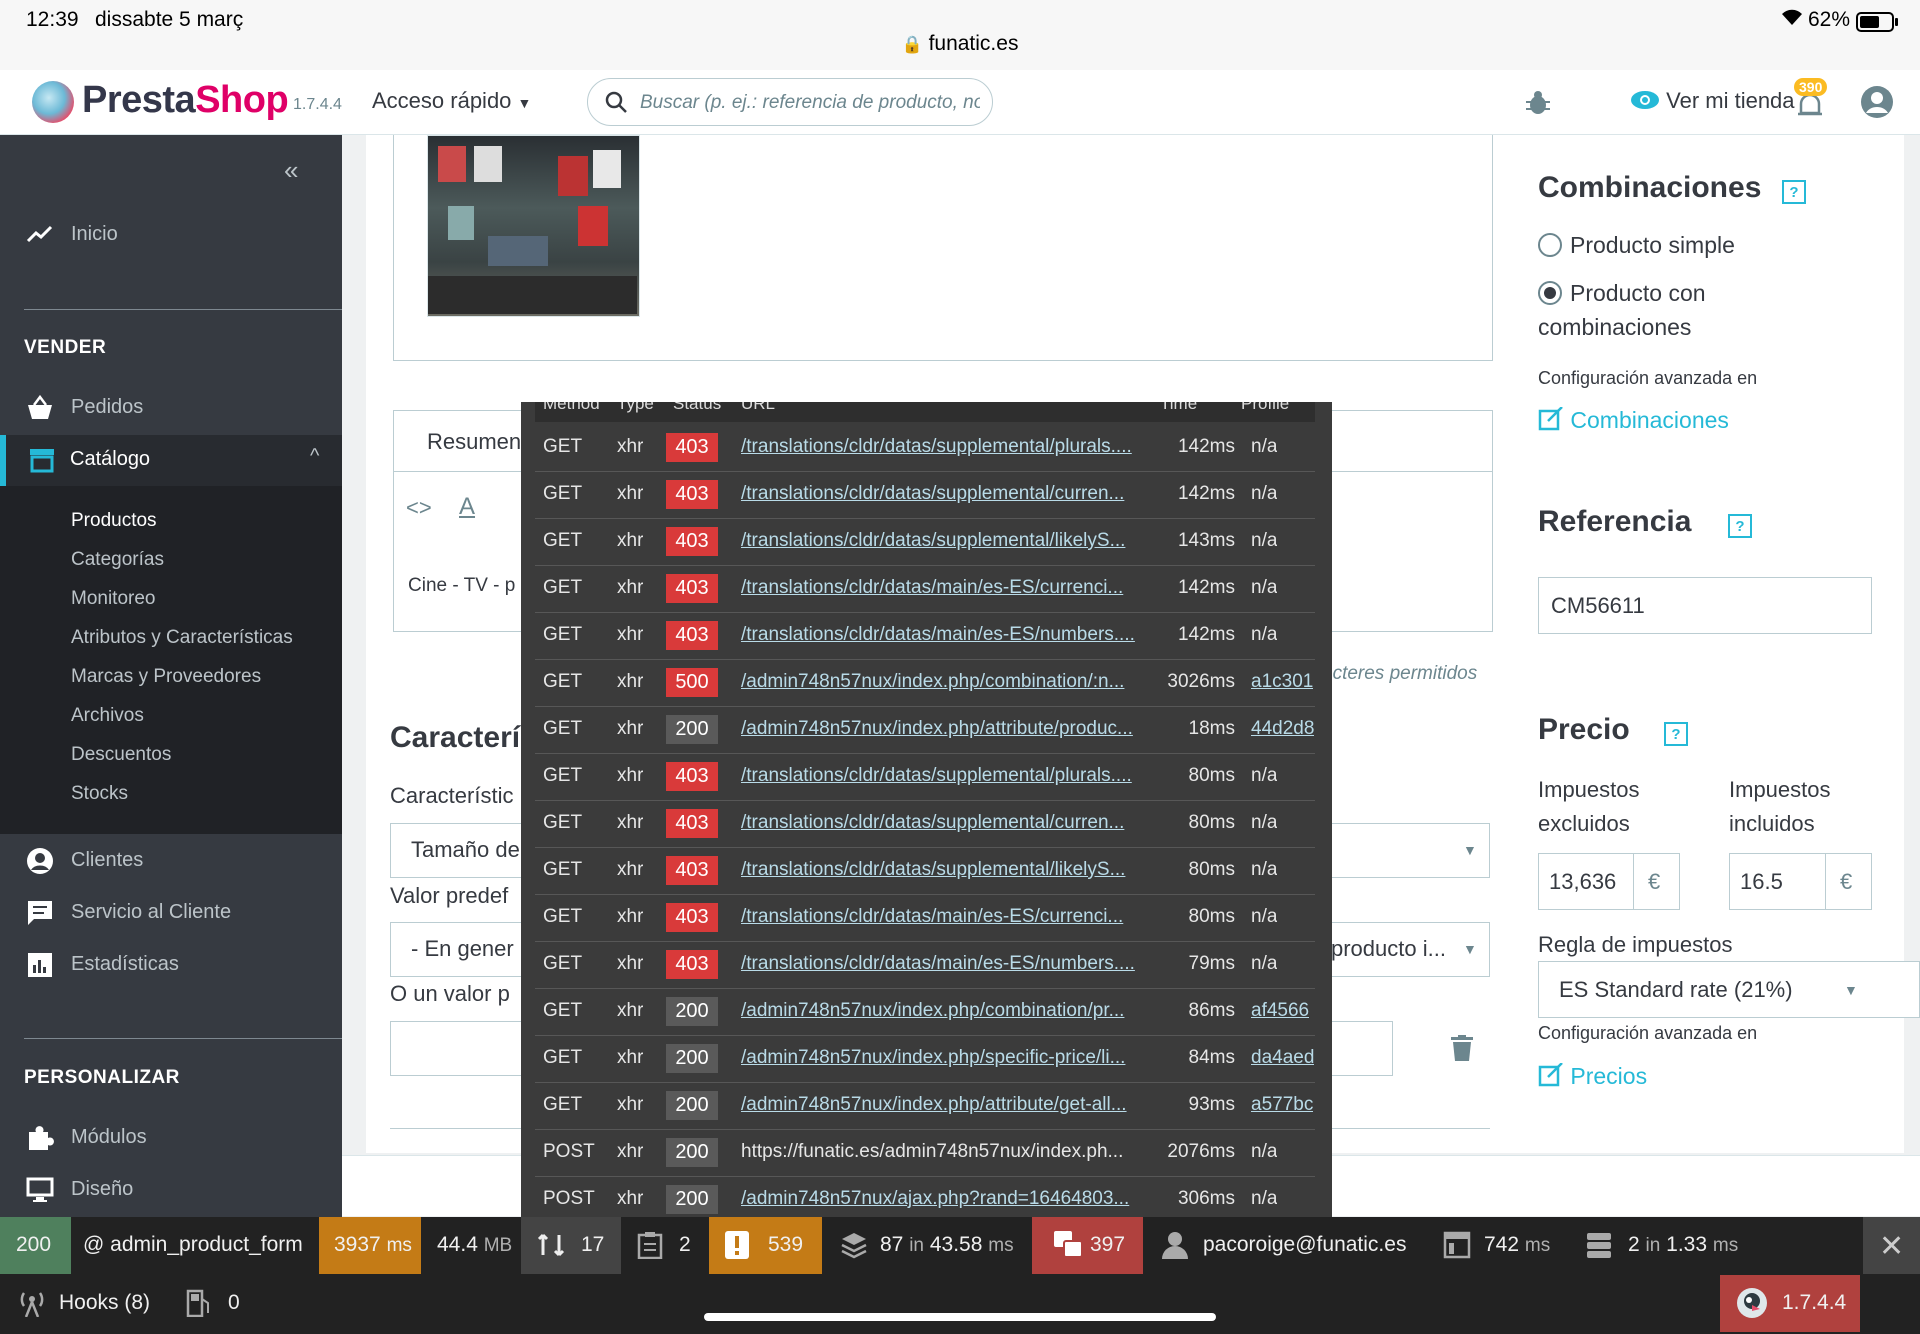  What do you see at coordinates (1633, 420) in the screenshot?
I see `combinations-link: Combinaciones` at bounding box center [1633, 420].